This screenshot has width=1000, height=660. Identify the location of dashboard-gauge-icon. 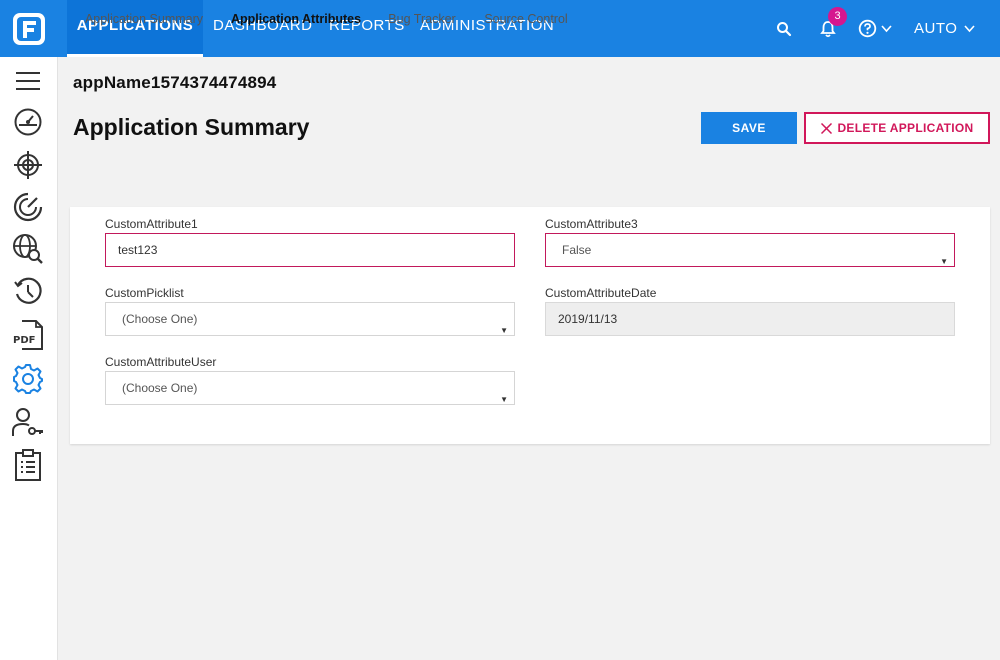
(28, 122).